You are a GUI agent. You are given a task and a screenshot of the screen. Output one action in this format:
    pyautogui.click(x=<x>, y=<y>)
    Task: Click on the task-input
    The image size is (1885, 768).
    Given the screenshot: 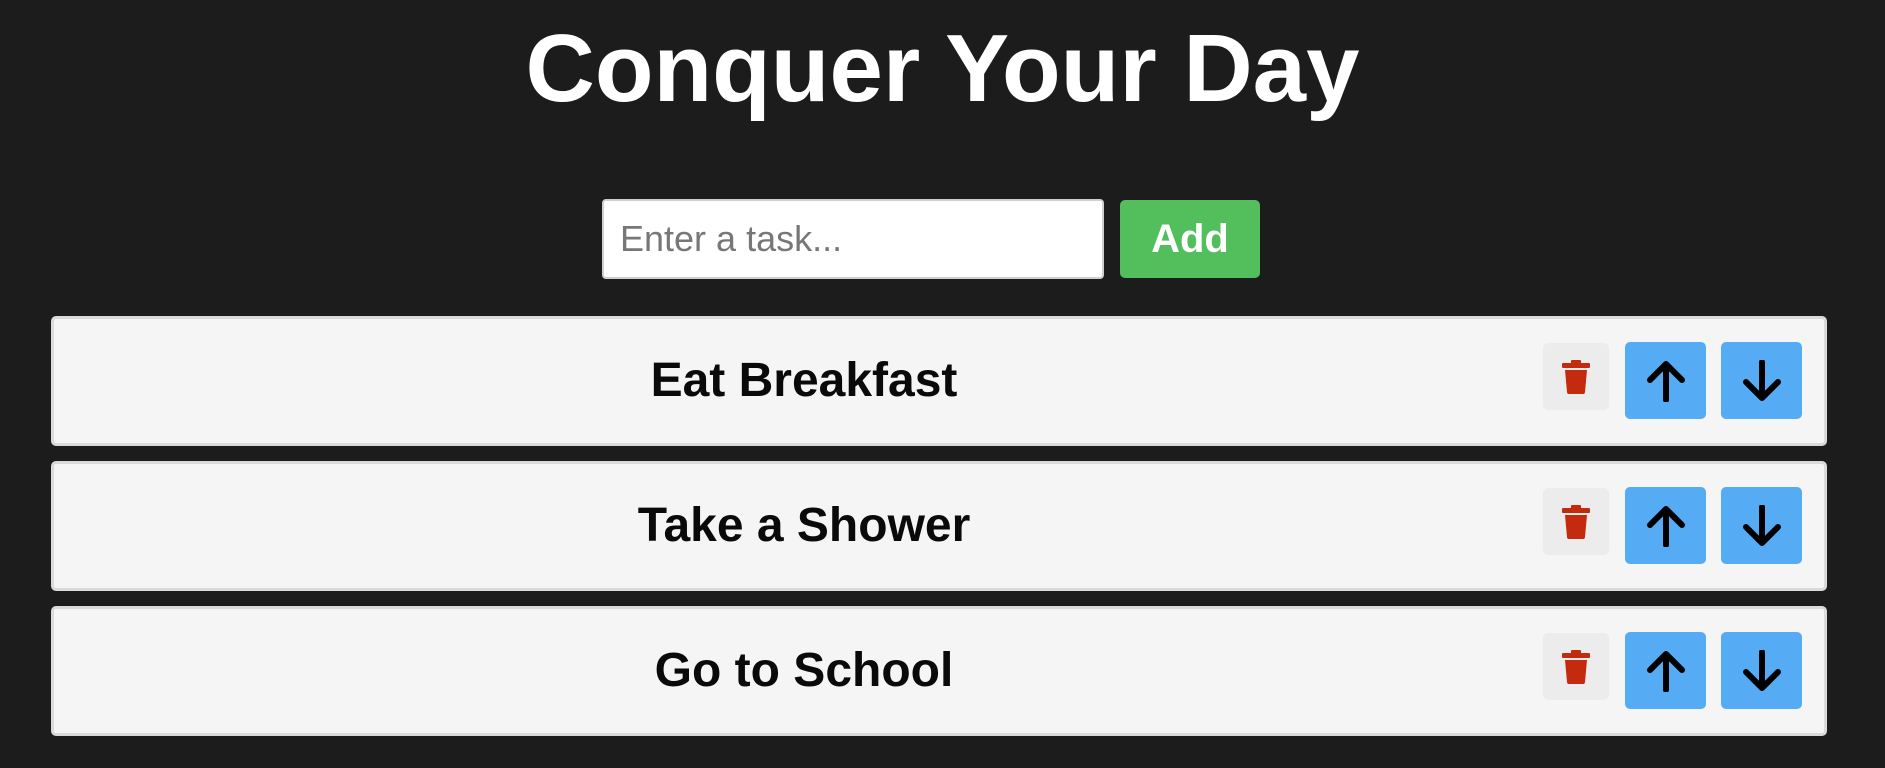 What is the action you would take?
    pyautogui.click(x=853, y=239)
    